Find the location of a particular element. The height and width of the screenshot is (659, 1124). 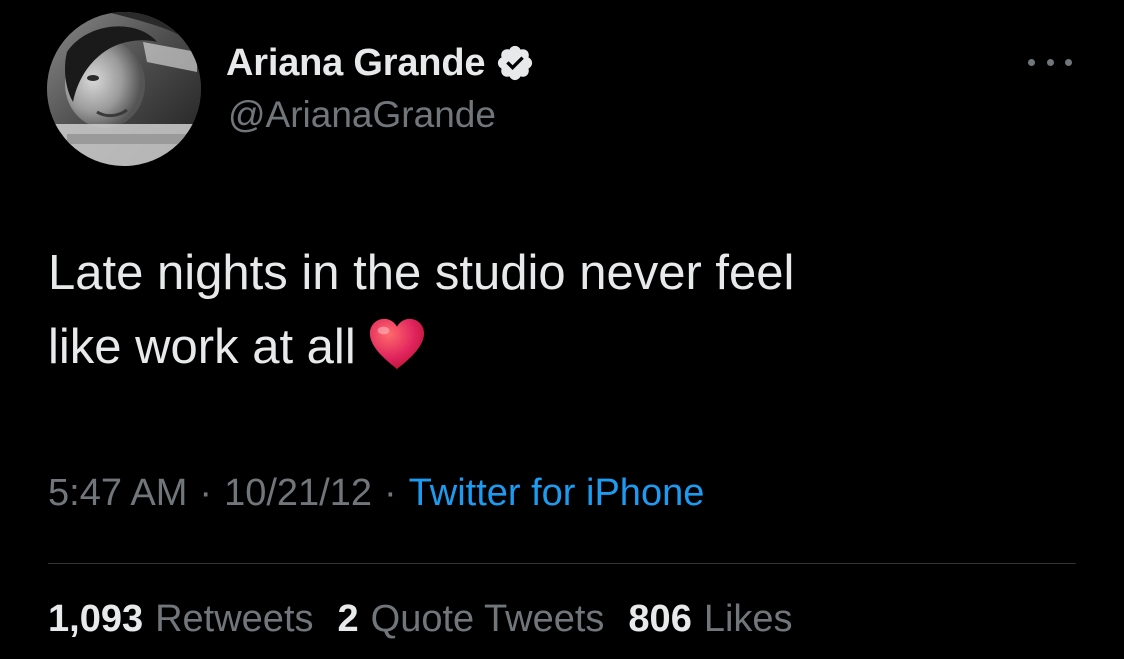

tweet-text-line-1: Late nights in the studio never feel is located at coordinates (421, 273).